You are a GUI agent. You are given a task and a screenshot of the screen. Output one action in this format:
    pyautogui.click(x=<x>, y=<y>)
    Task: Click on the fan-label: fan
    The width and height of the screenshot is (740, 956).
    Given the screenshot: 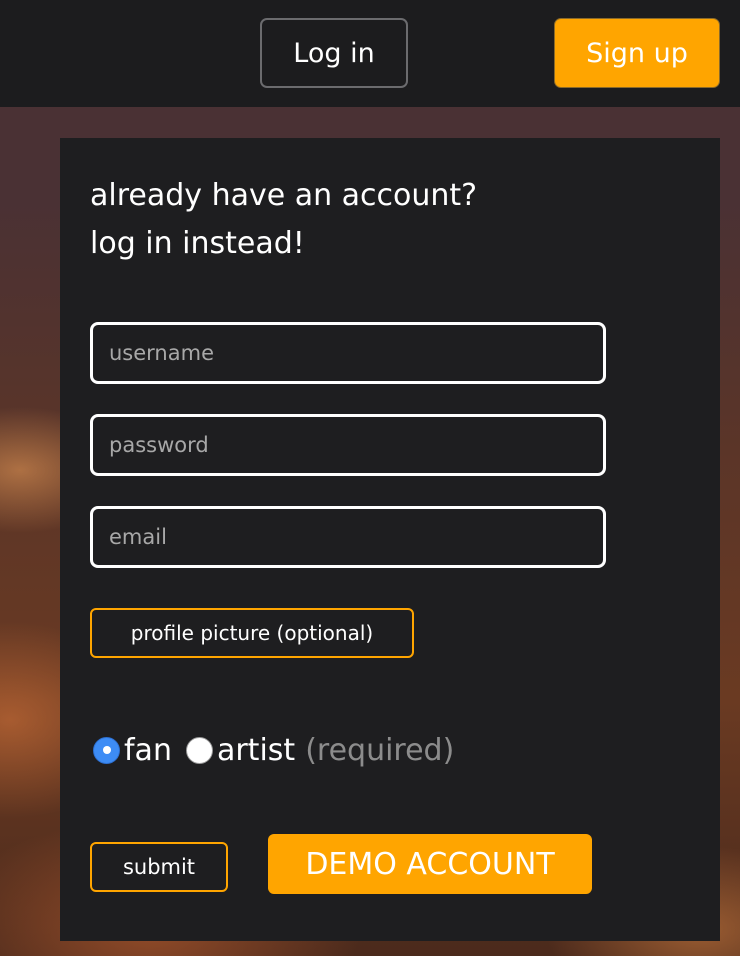 What is the action you would take?
    pyautogui.click(x=148, y=750)
    